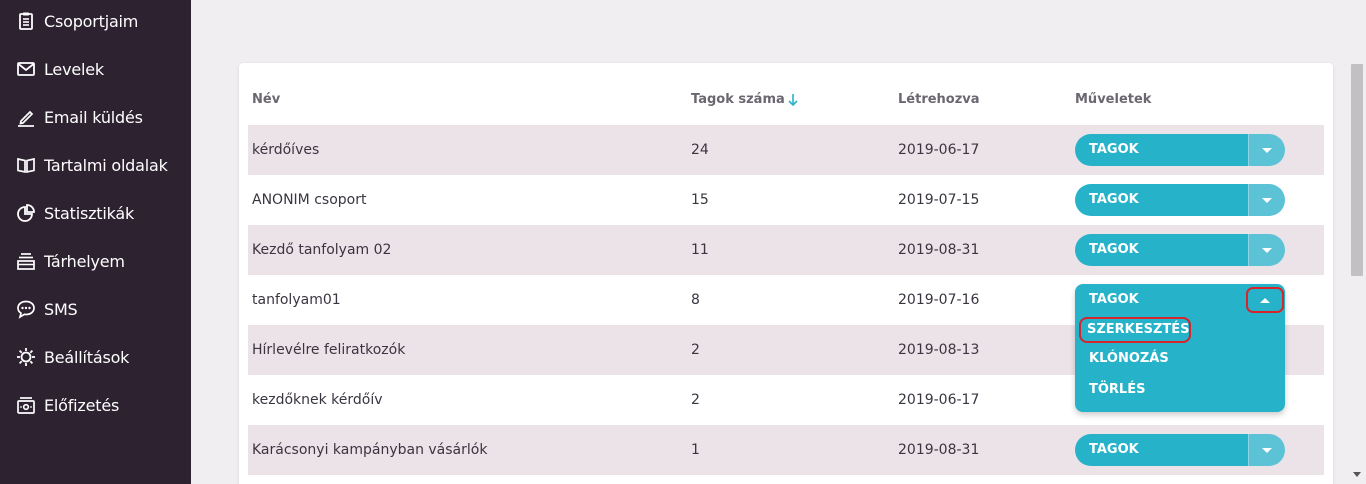 Image resolution: width=1366 pixels, height=484 pixels. Describe the element at coordinates (74, 69) in the screenshot. I see `sidebar-item-label: Levelek` at that location.